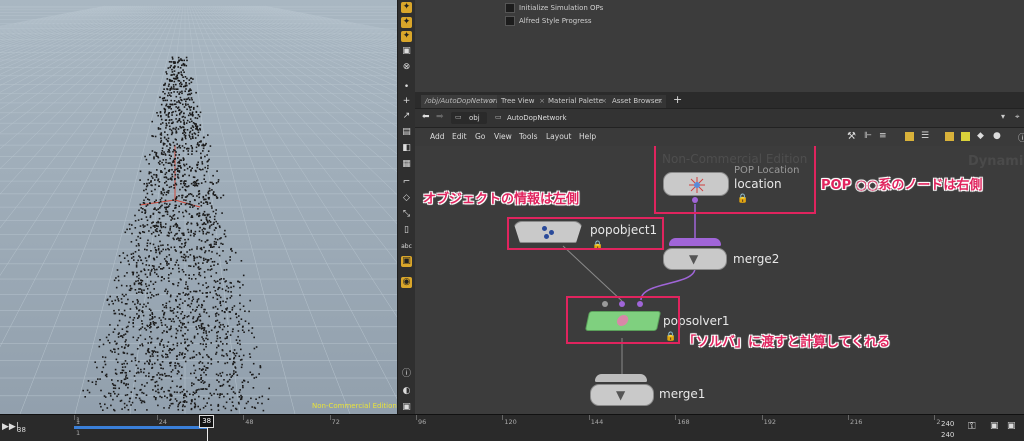 The image size is (1024, 441). I want to click on image-icon, so click(949, 136).